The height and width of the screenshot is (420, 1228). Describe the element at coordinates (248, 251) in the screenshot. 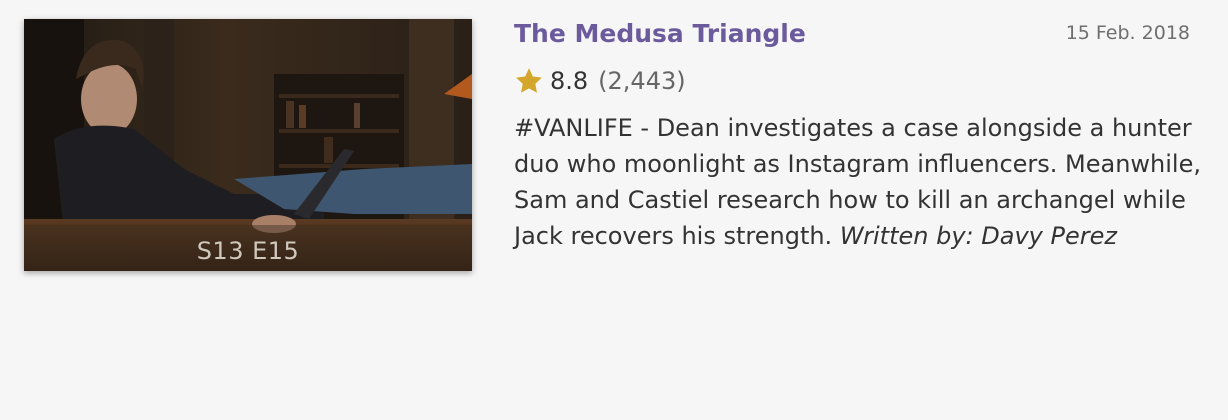

I see `episode-code: S13 E15` at that location.